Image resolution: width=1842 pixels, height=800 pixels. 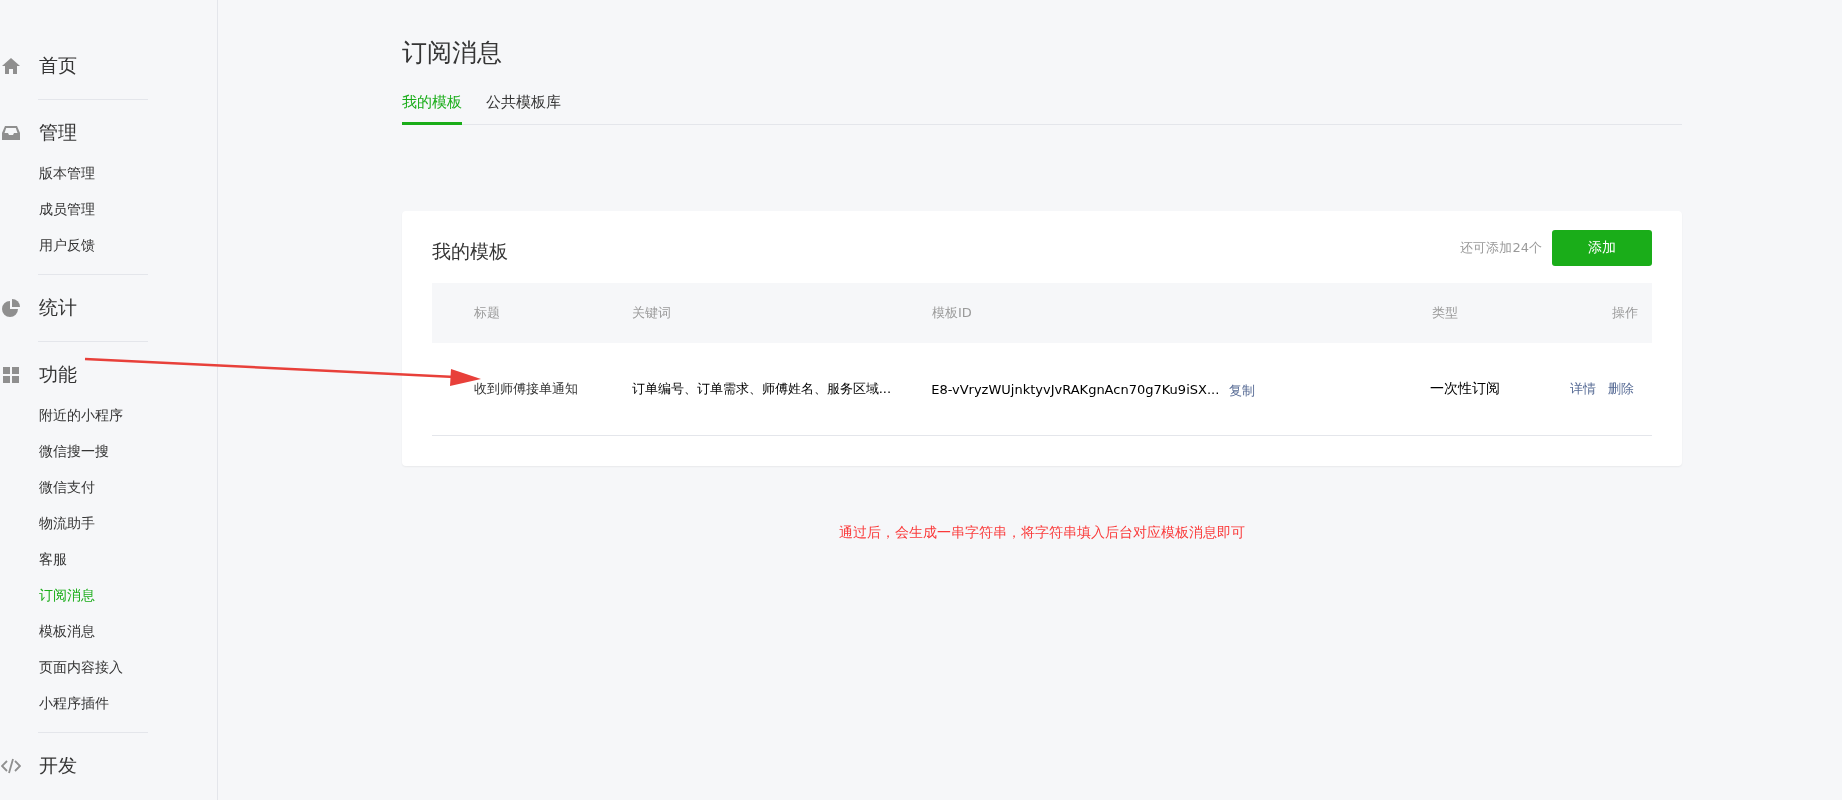 I want to click on inbox-icon, so click(x=11, y=133).